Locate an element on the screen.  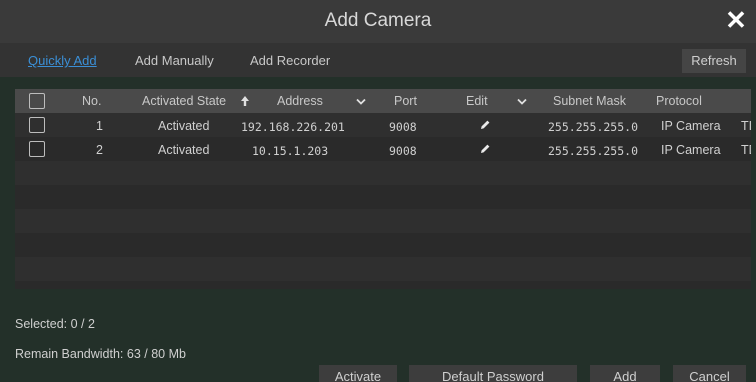
row-no: 2 is located at coordinates (99, 150).